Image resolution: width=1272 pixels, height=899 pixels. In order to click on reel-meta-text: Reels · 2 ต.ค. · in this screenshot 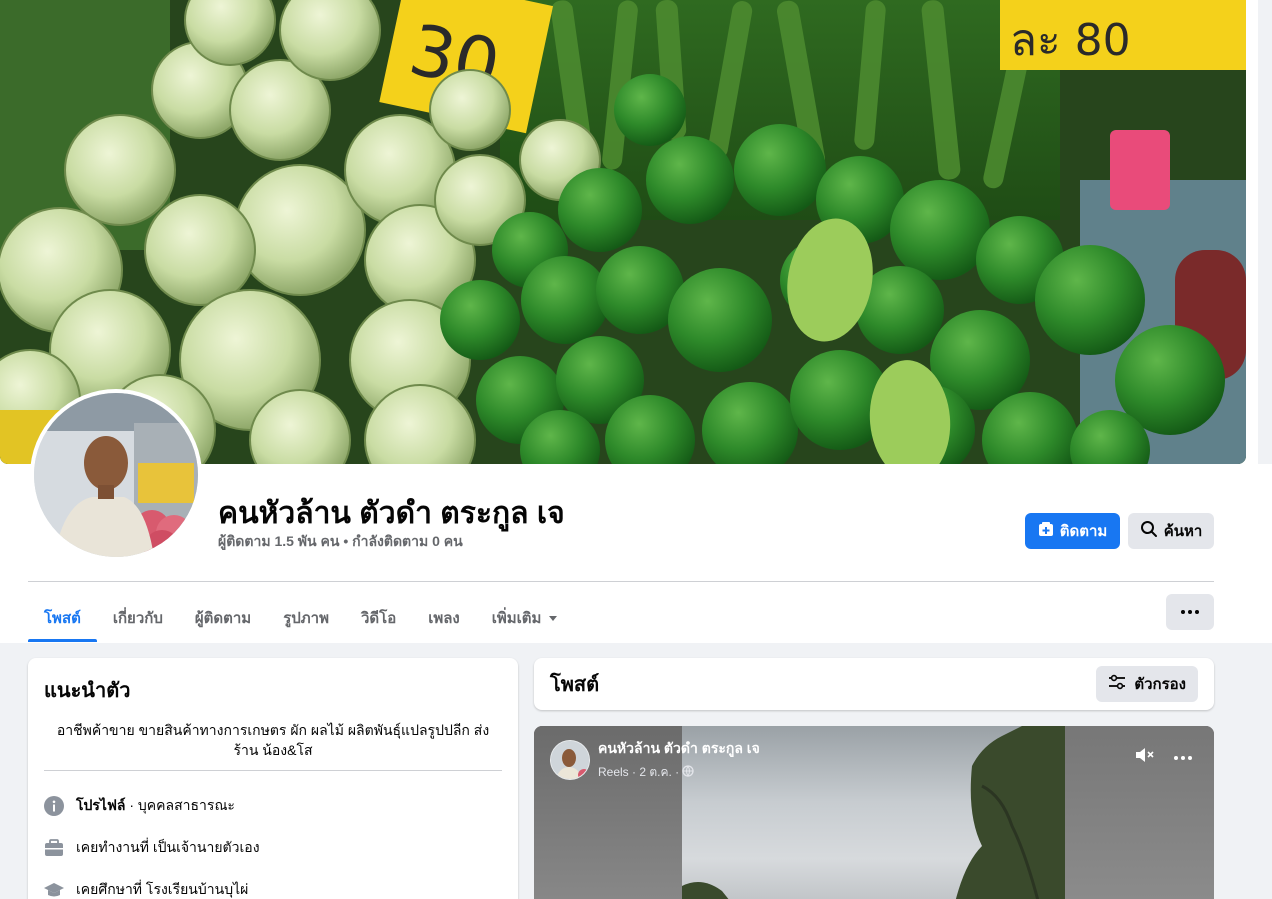, I will do `click(638, 772)`.